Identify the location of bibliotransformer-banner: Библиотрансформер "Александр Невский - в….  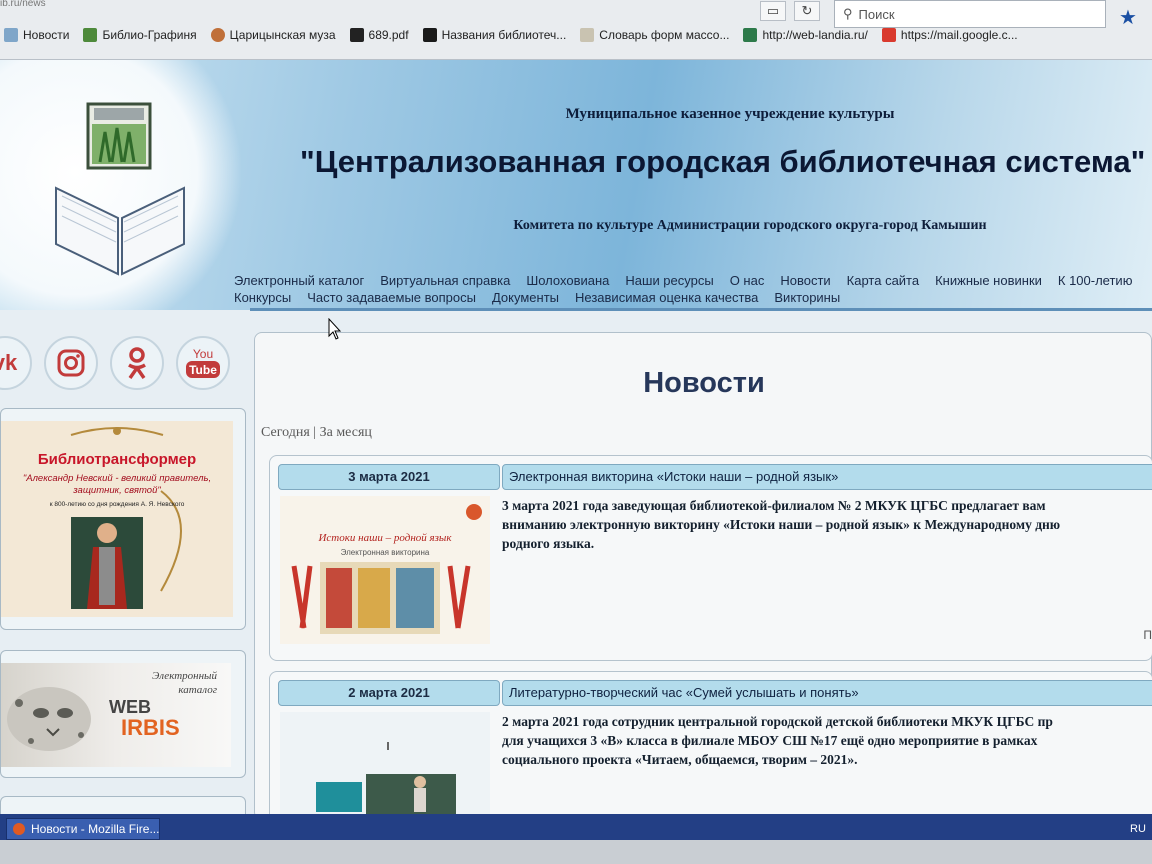
(123, 519).